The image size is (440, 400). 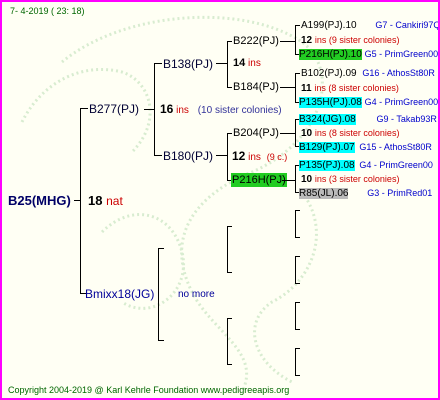 I want to click on sire-name: B277(PJ), so click(x=114, y=109).